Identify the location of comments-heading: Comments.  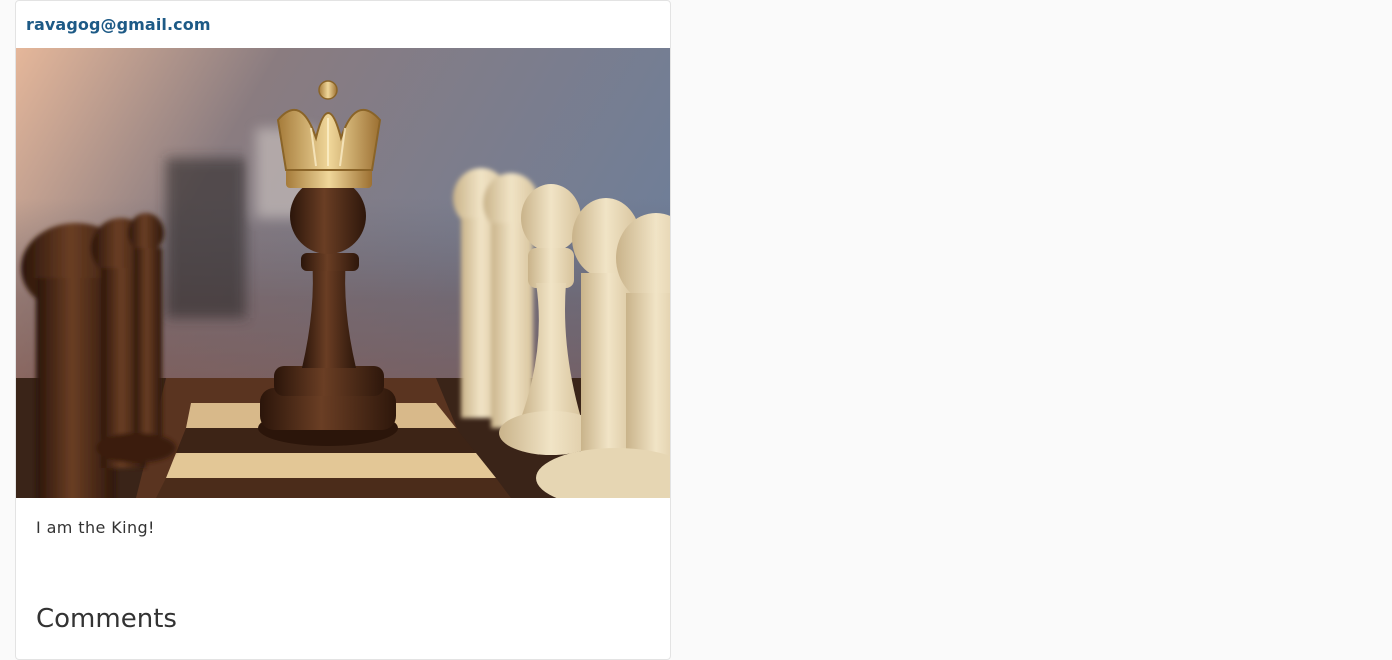
(106, 619).